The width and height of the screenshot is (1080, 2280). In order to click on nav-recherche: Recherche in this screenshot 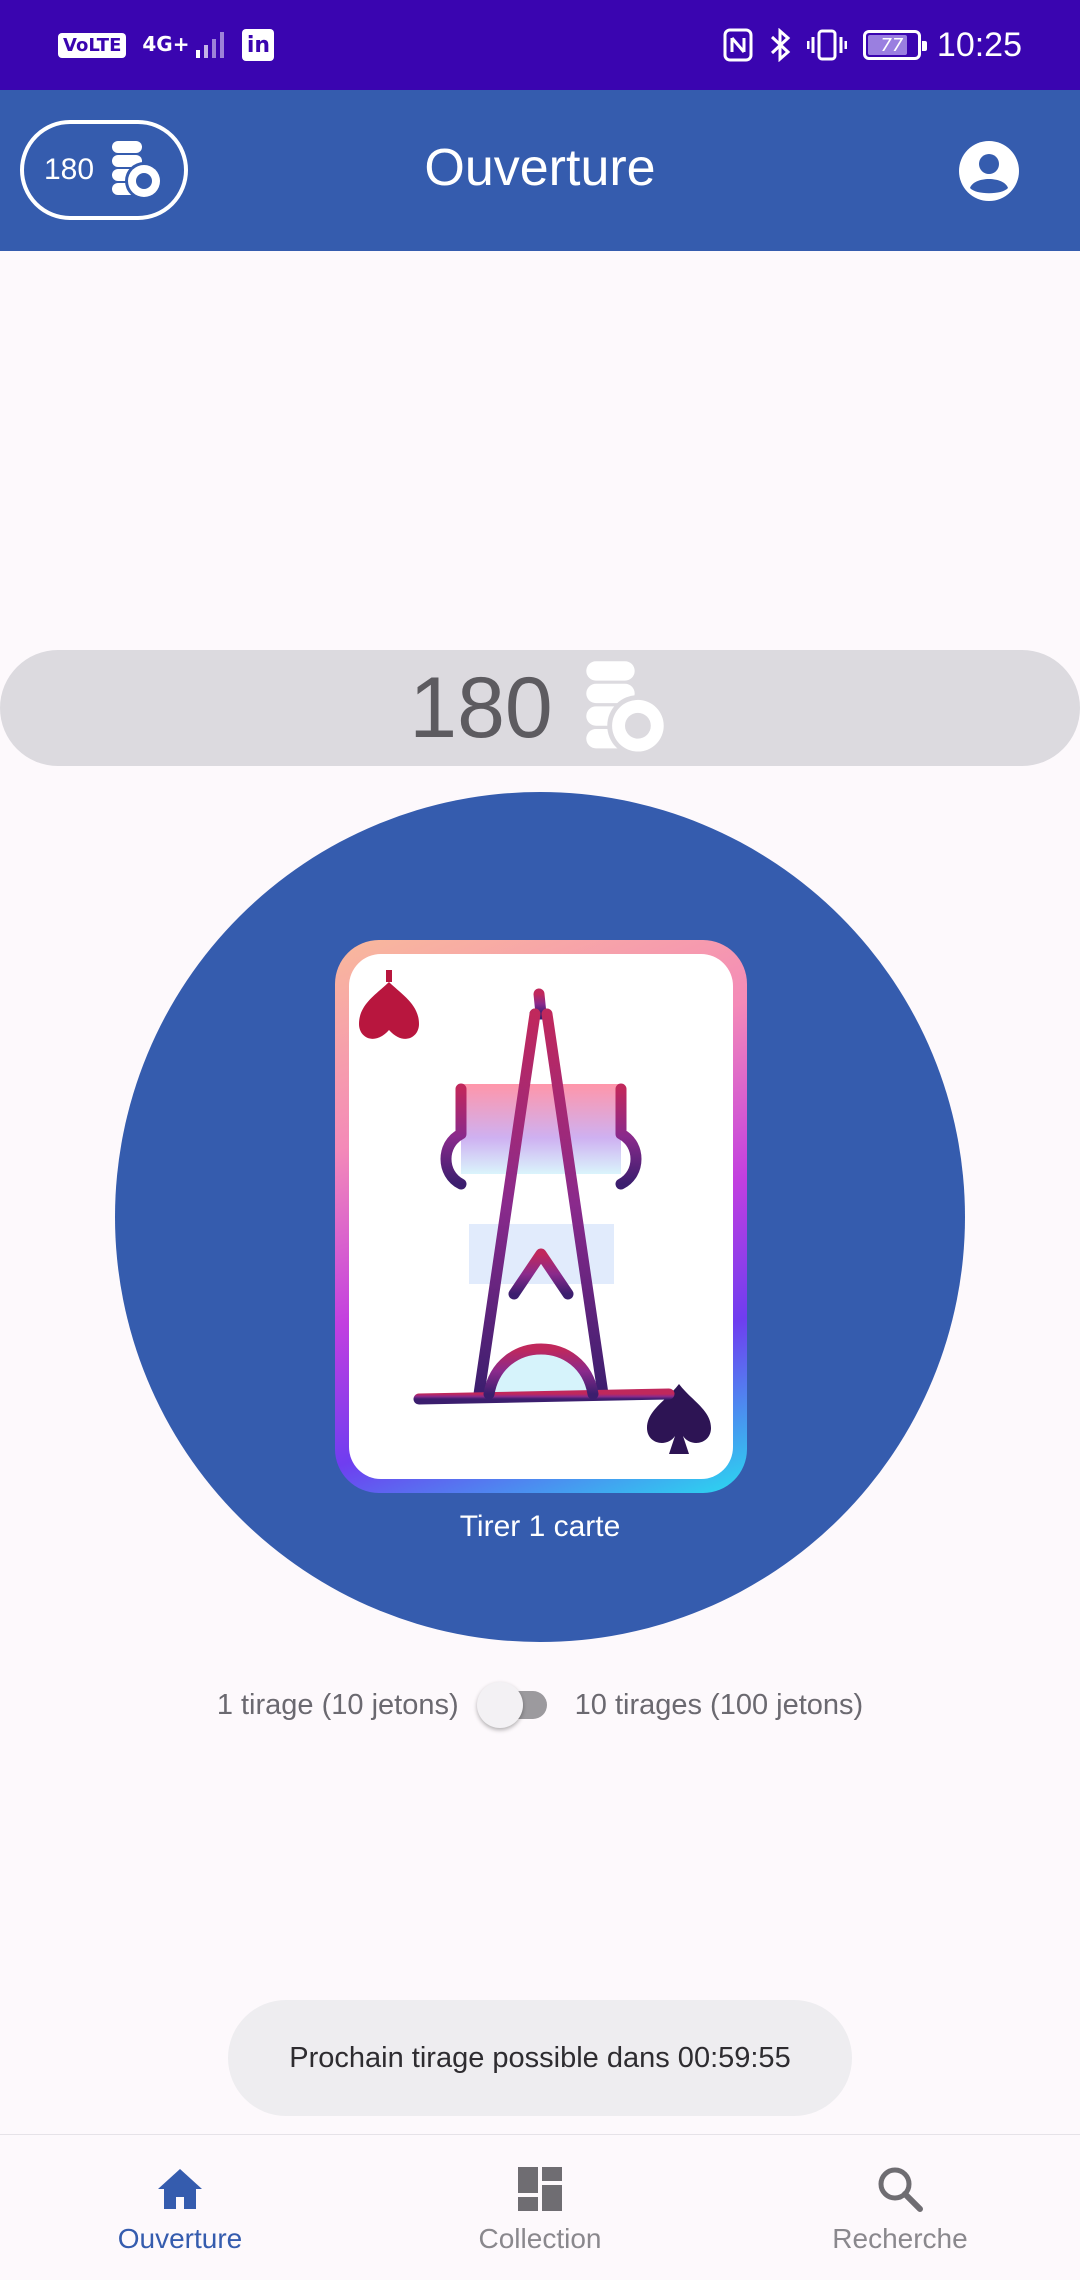, I will do `click(900, 2207)`.